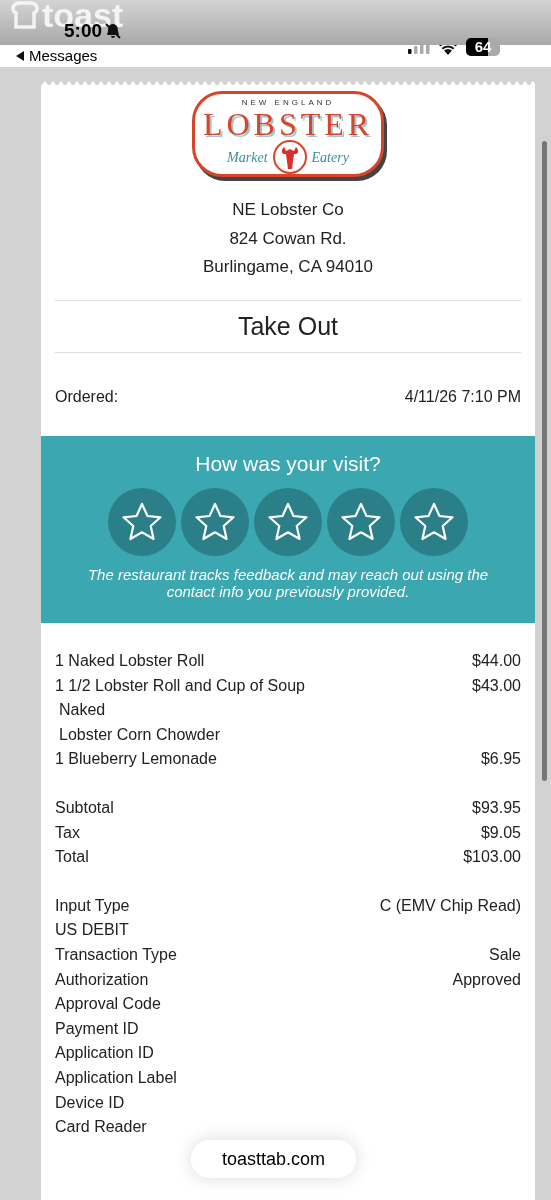  Describe the element at coordinates (288, 326) in the screenshot. I see `order-type: Take Out` at that location.